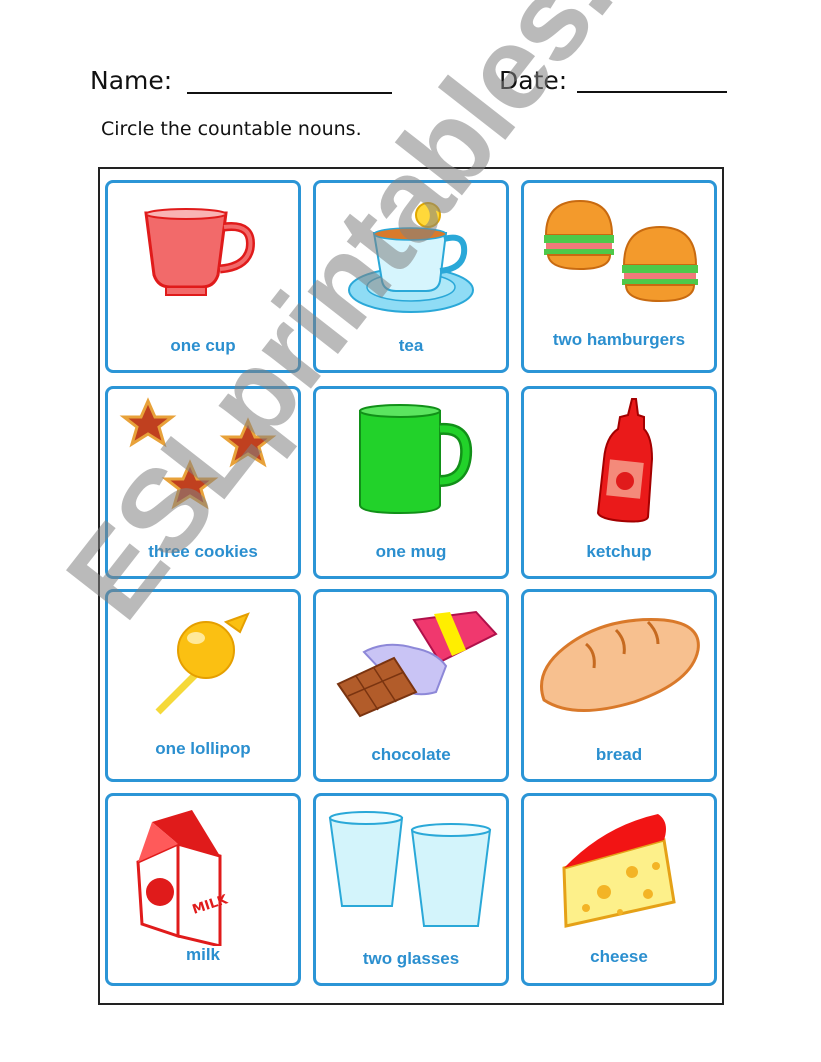 The height and width of the screenshot is (1062, 821). I want to click on bread-loaf-icon, so click(620, 665).